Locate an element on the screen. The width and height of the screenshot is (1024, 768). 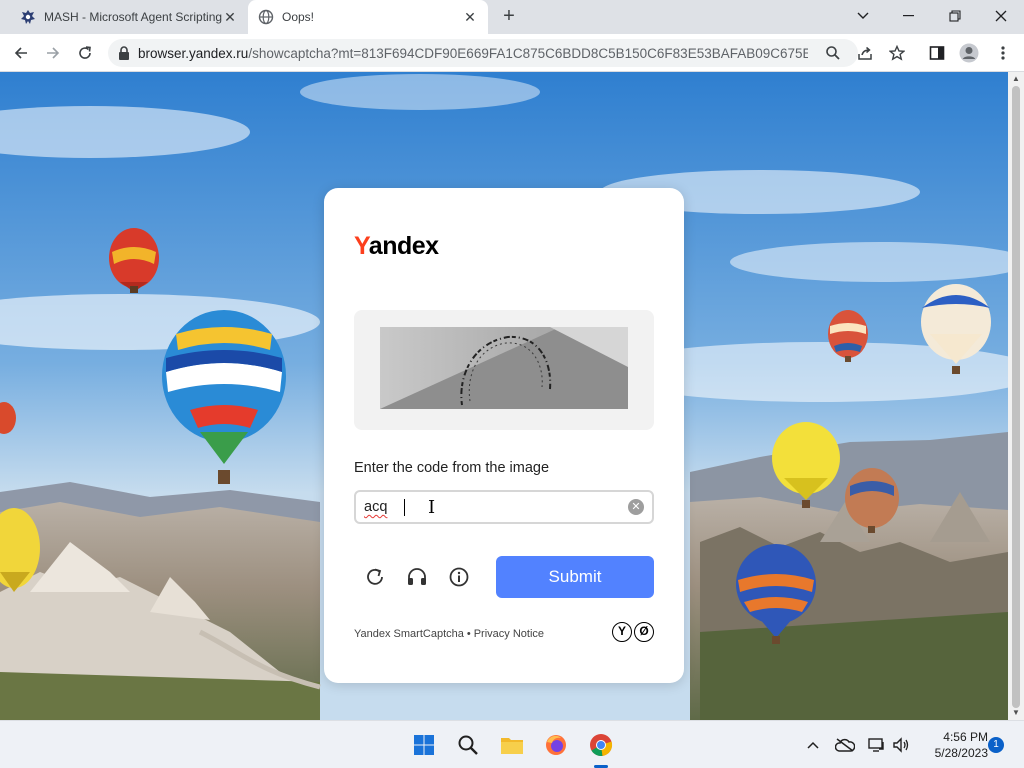
text-caret is located at coordinates (404, 507).